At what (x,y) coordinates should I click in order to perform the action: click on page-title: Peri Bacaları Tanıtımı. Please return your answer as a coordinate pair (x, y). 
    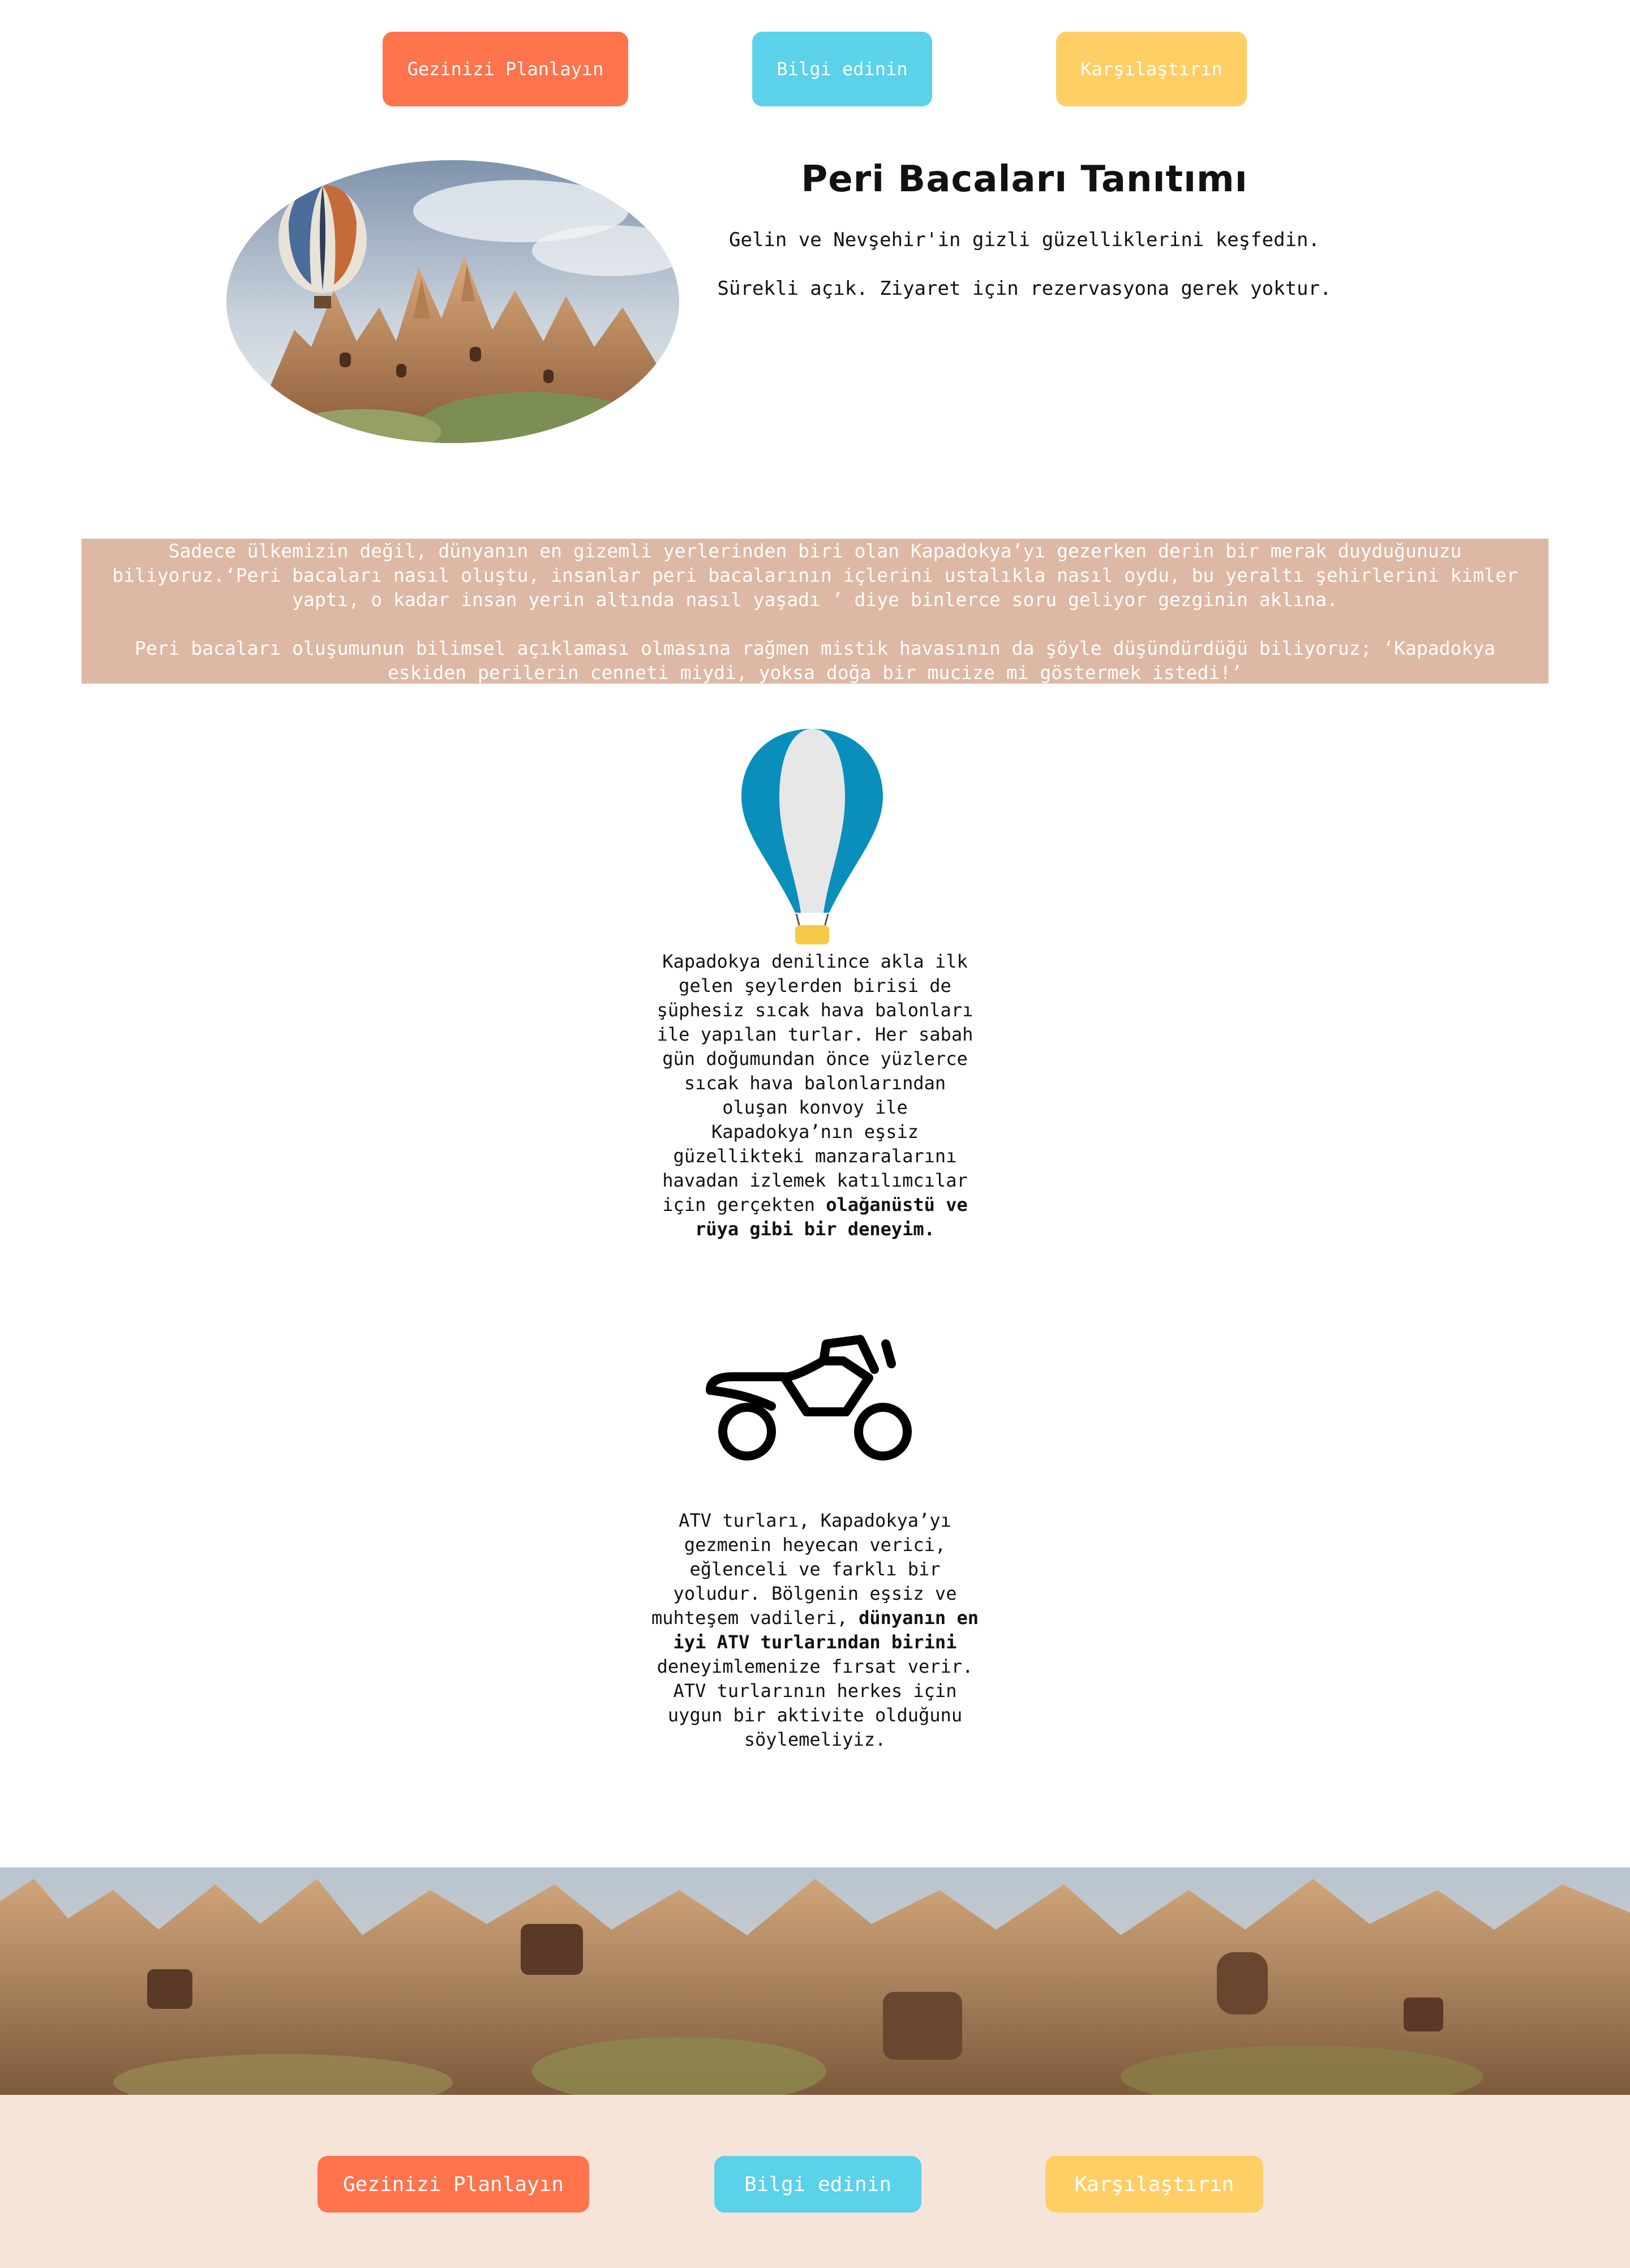
    Looking at the image, I should click on (1024, 179).